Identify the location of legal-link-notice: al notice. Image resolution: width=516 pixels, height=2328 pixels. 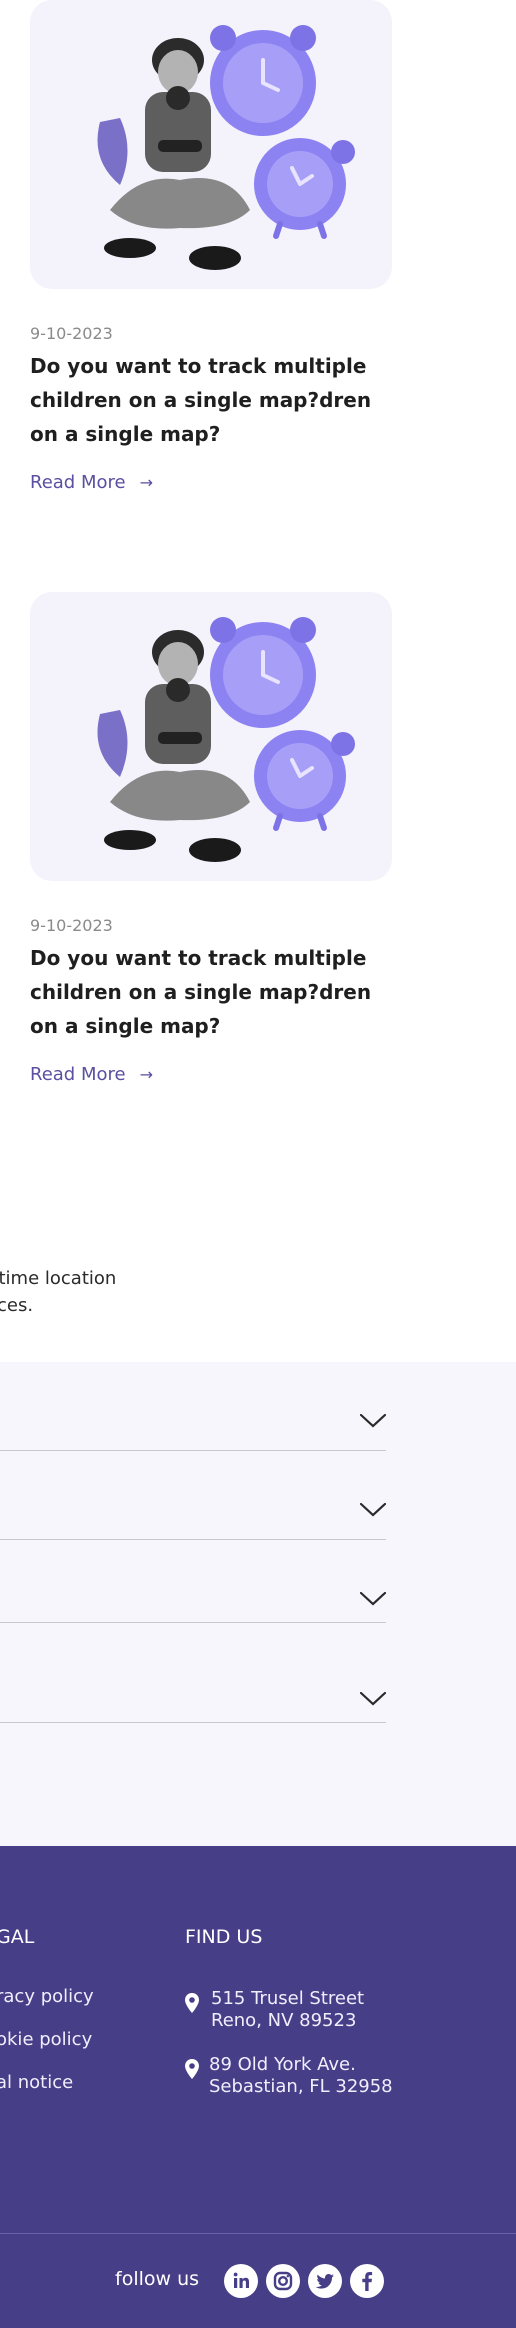
(36, 2082).